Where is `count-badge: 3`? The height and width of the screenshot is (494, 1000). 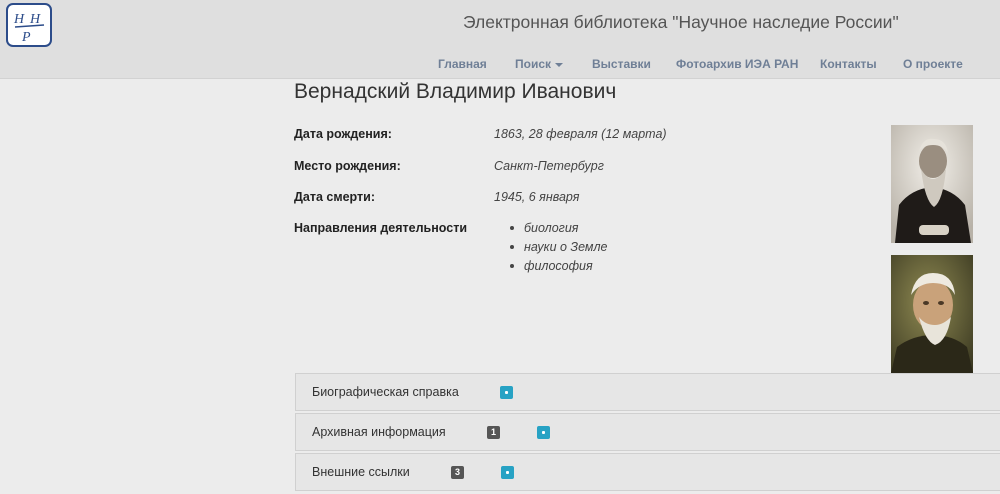
count-badge: 3 is located at coordinates (457, 472).